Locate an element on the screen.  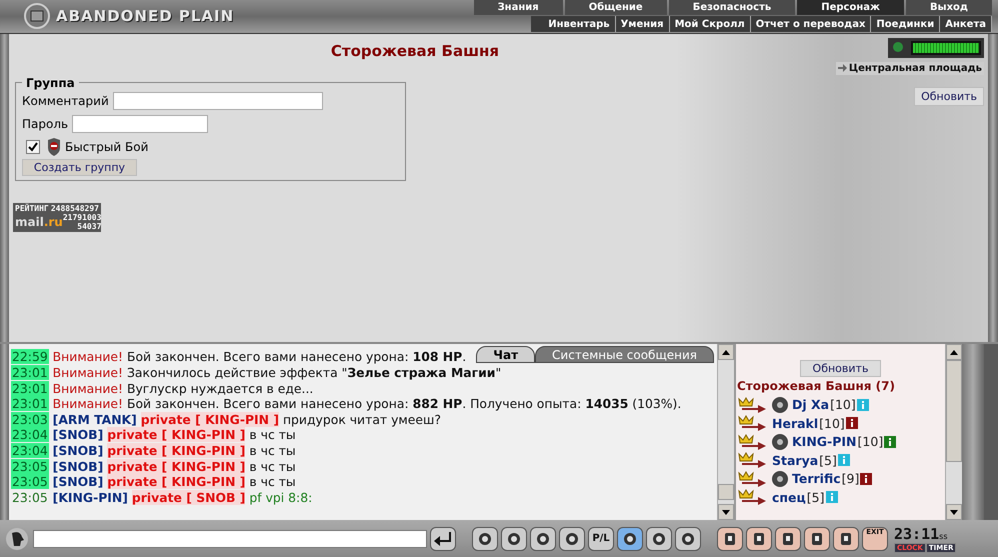
game-logo: ABANDONED PLAIN is located at coordinates (145, 16).